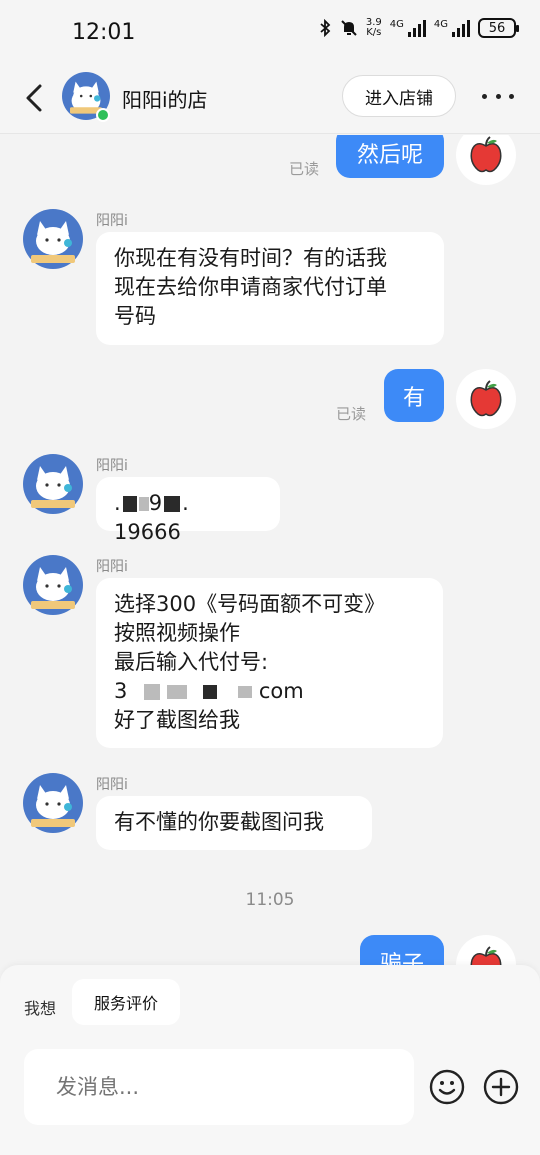 This screenshot has width=540, height=1155. Describe the element at coordinates (402, 950) in the screenshot. I see `message-bubble-outgoing: 骗子` at that location.